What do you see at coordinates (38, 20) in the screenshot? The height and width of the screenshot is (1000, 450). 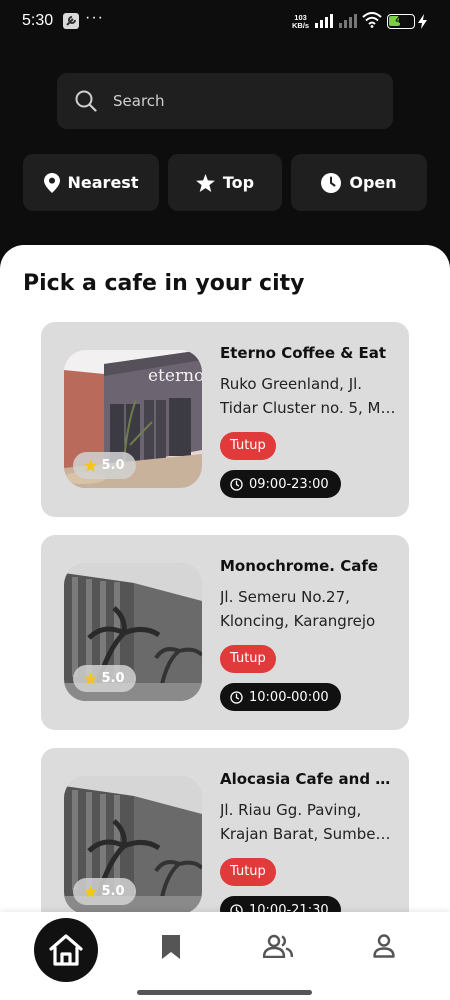 I see `status-time: 5:30` at bounding box center [38, 20].